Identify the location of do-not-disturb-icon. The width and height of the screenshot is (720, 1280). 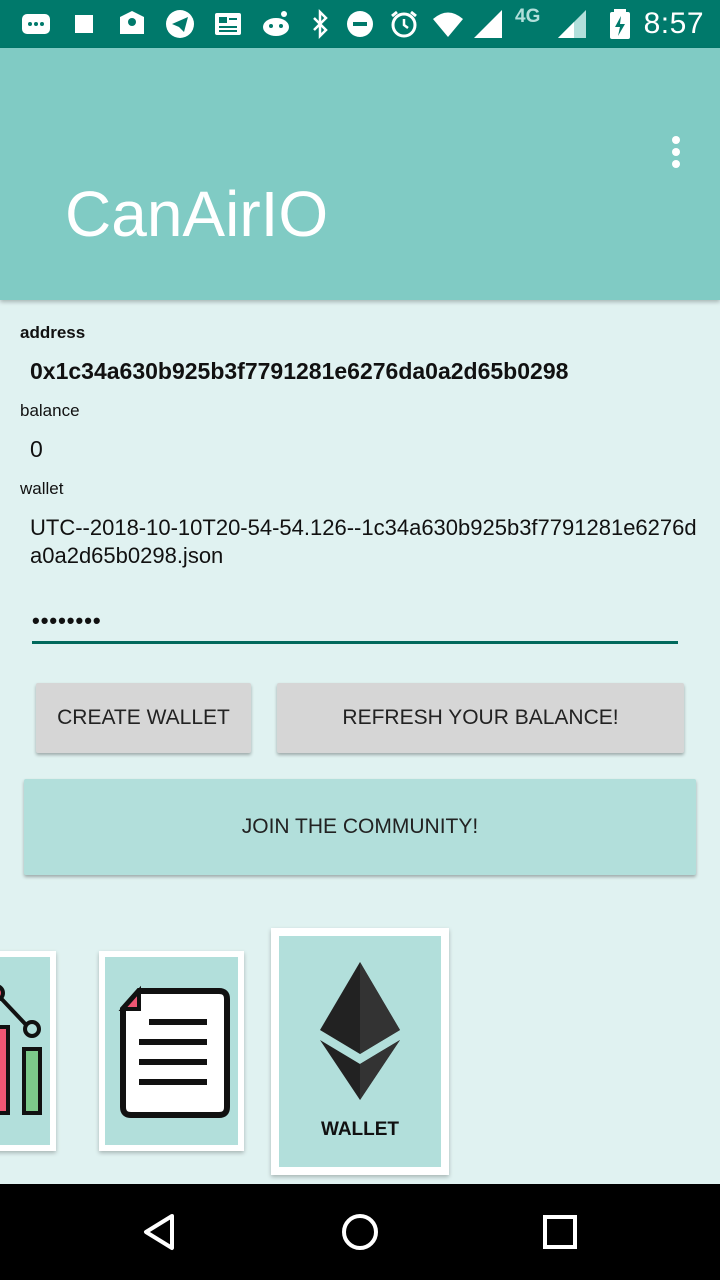
(360, 24).